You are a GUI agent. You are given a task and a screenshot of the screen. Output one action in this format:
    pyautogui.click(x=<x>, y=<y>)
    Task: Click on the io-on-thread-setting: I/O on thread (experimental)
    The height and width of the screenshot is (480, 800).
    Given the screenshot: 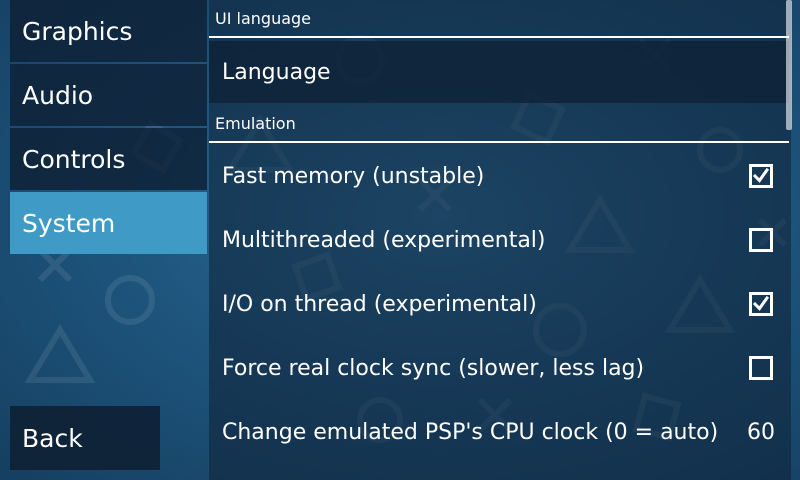 What is the action you would take?
    pyautogui.click(x=499, y=304)
    